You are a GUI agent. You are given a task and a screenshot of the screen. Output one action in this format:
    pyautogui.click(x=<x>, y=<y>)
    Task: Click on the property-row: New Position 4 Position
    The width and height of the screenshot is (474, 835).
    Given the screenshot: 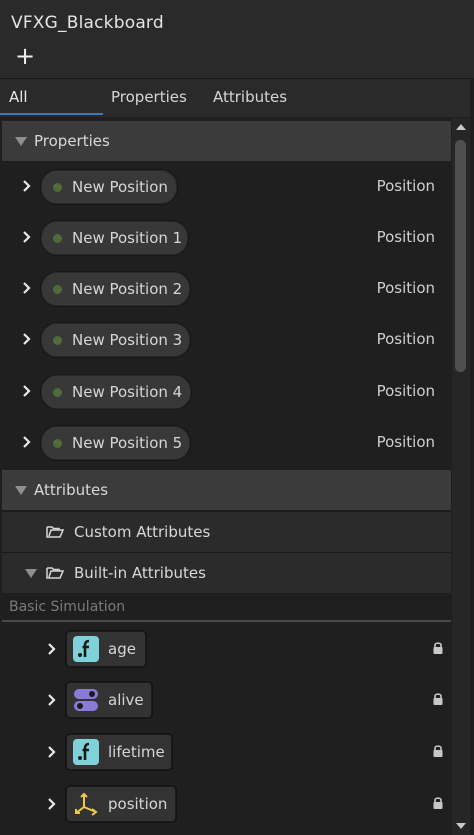 What is the action you would take?
    pyautogui.click(x=226, y=400)
    